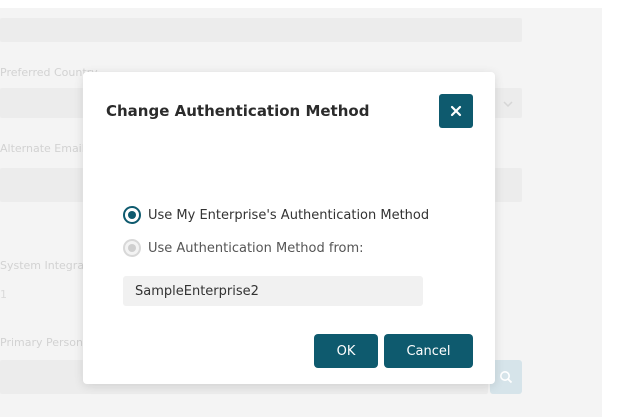 The height and width of the screenshot is (417, 624). Describe the element at coordinates (3, 294) in the screenshot. I see `system-integration-value: 1` at that location.